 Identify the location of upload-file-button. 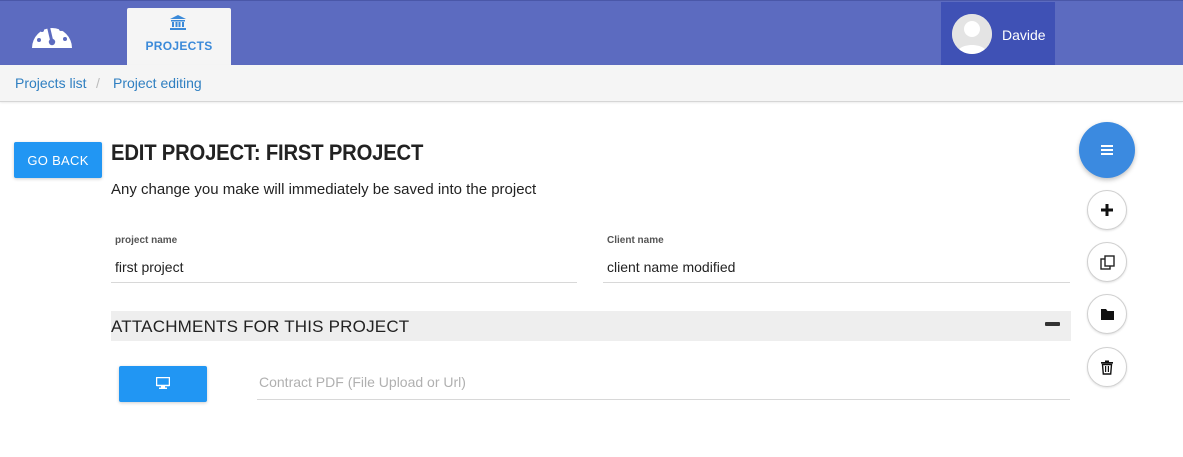
(163, 384).